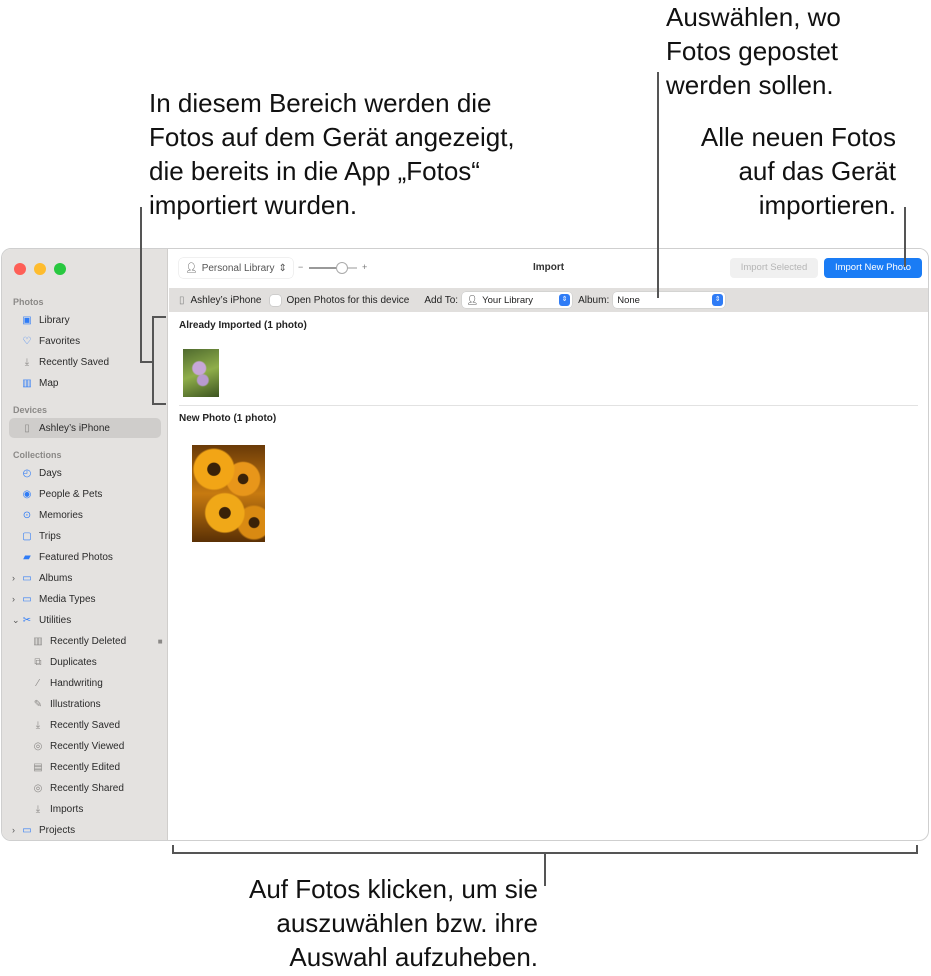  I want to click on label: Map, so click(49, 383).